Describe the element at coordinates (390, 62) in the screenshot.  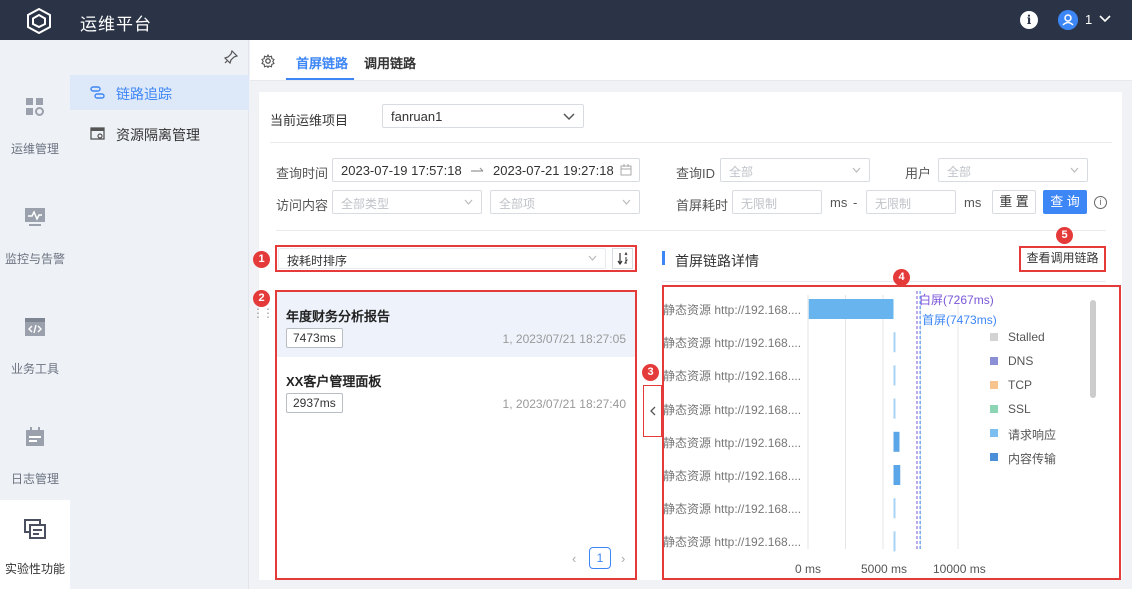
I see `tab-call-chain: 调用链路` at that location.